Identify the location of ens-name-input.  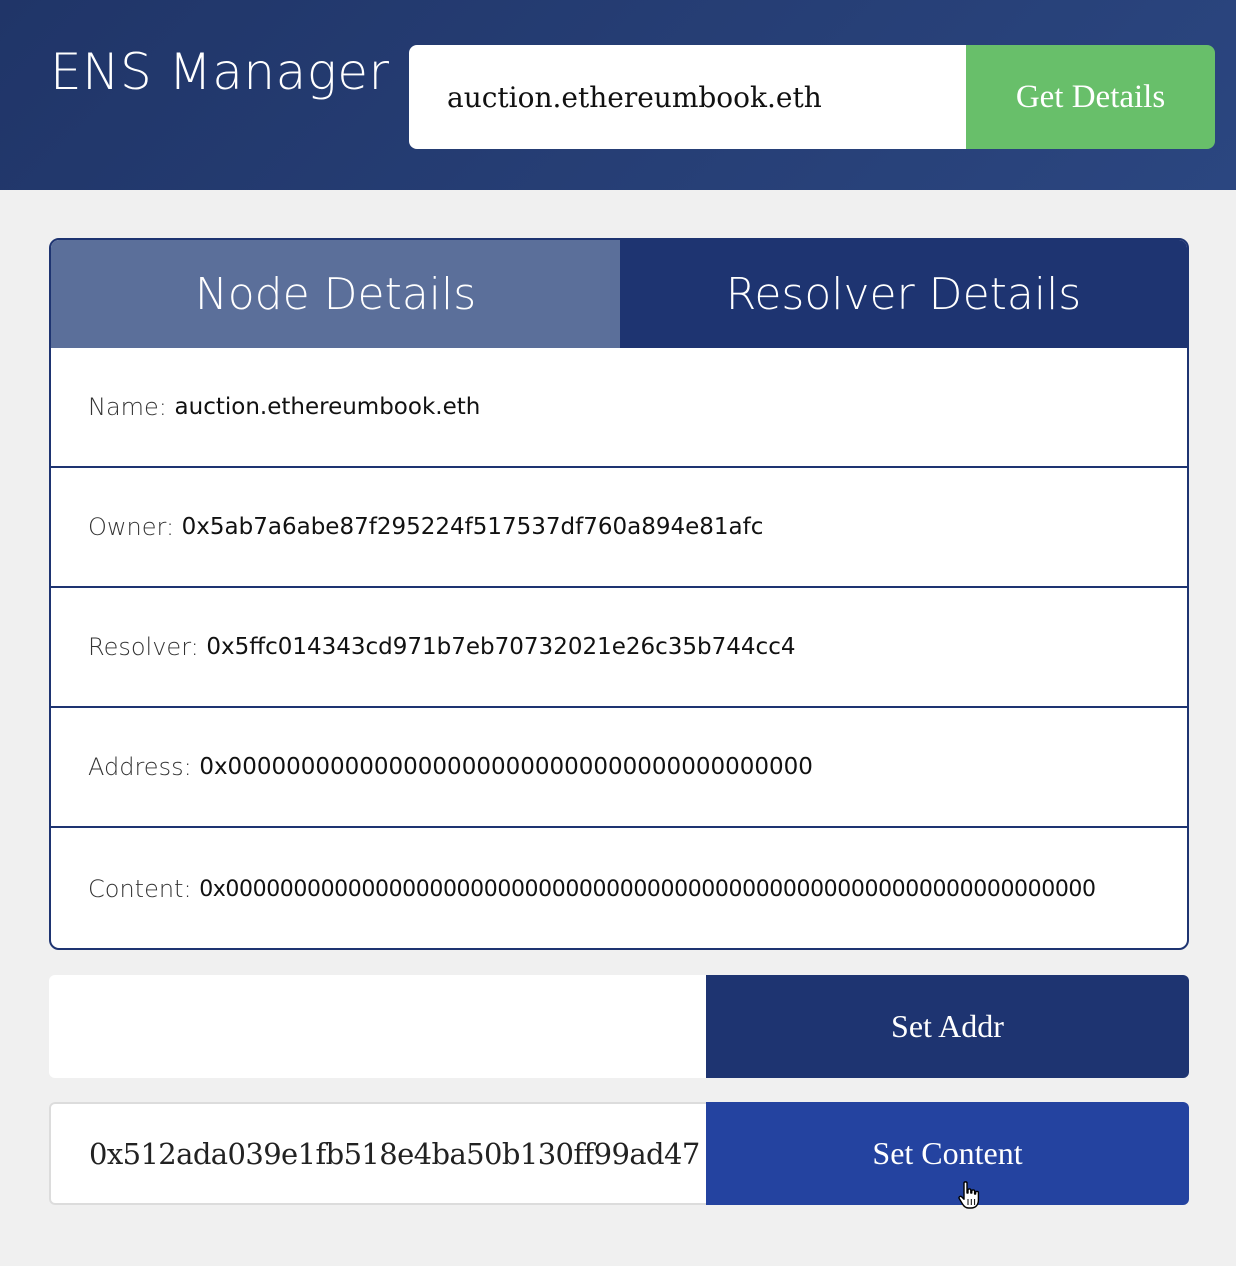
(687, 97).